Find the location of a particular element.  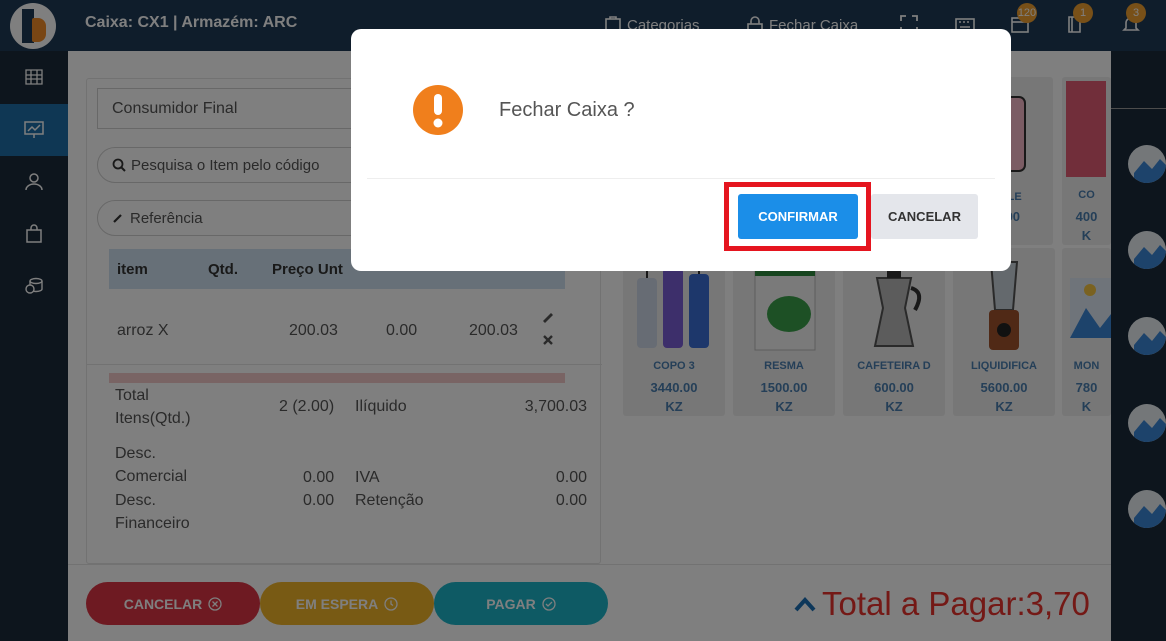

cancel-button: CANCELAR is located at coordinates (924, 216).